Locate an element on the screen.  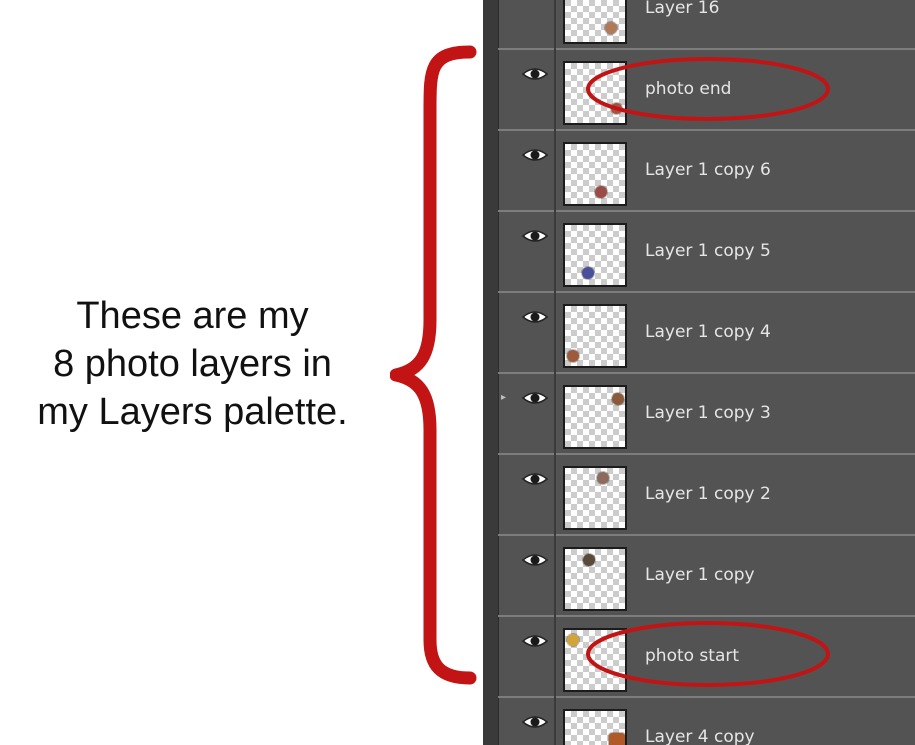
layer-row: Layer 1 copy is located at coordinates (706, 576).